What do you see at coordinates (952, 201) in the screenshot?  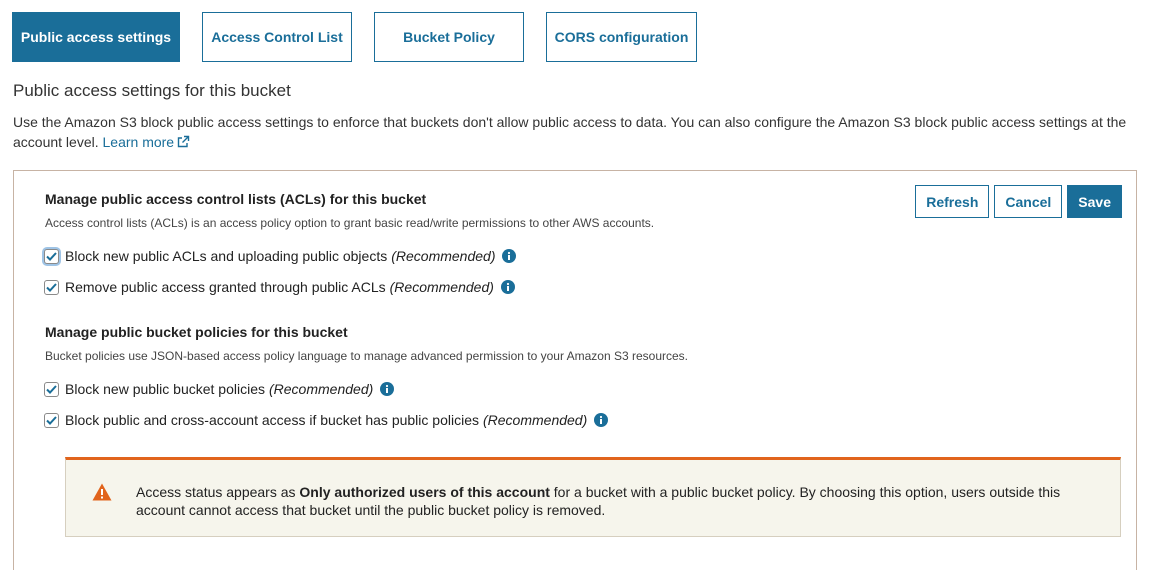 I see `refresh-button: Refresh` at bounding box center [952, 201].